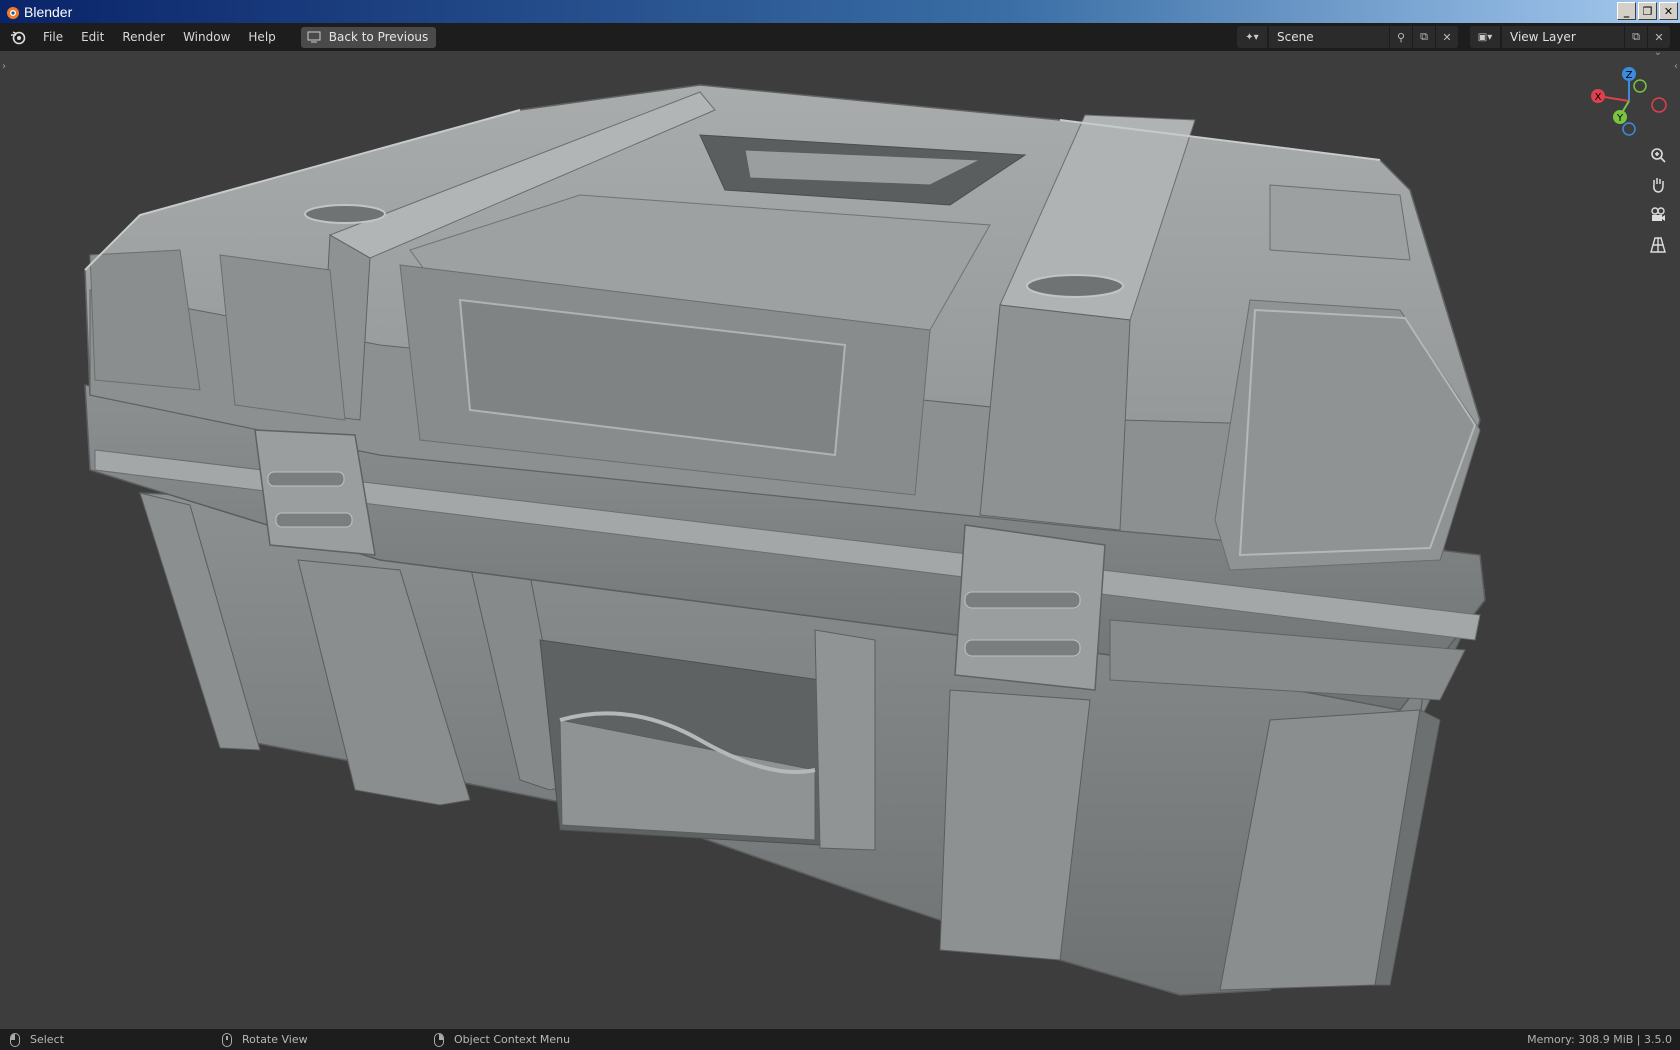 The width and height of the screenshot is (1680, 1050). Describe the element at coordinates (1447, 37) in the screenshot. I see `delete-scene-icon: ✕` at that location.